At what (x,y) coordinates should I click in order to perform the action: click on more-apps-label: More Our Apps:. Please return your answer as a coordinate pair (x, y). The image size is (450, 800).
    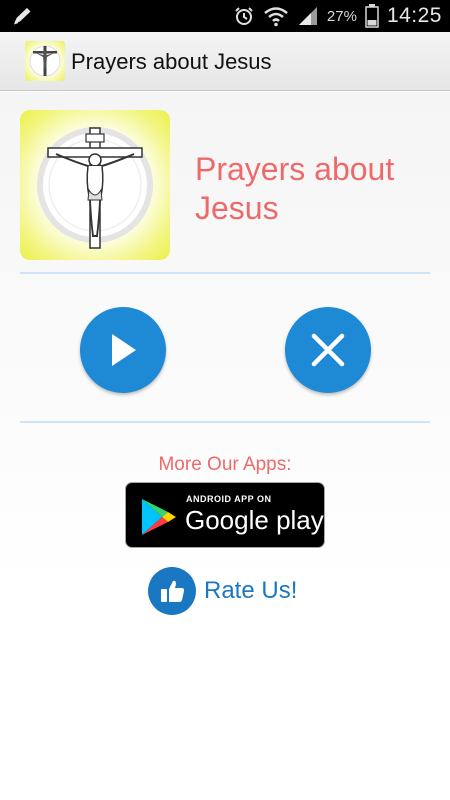
    Looking at the image, I should click on (225, 464).